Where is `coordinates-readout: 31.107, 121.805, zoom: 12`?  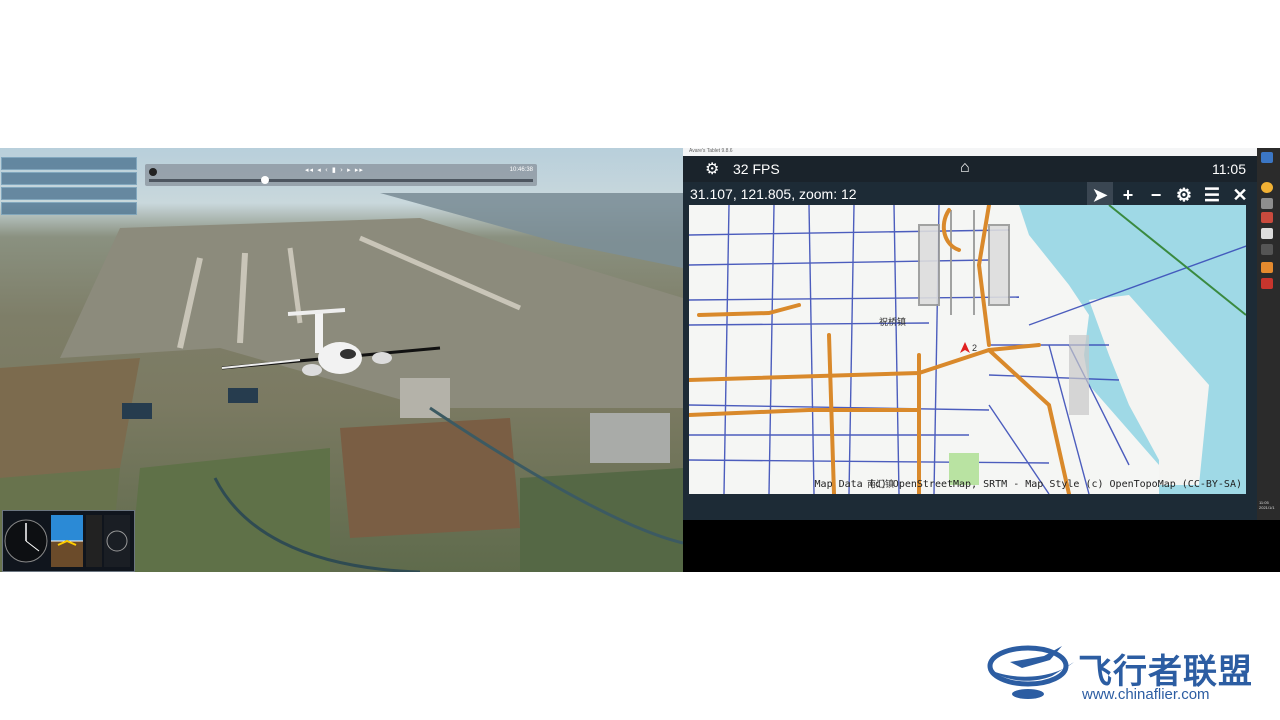 coordinates-readout: 31.107, 121.805, zoom: 12 is located at coordinates (773, 194).